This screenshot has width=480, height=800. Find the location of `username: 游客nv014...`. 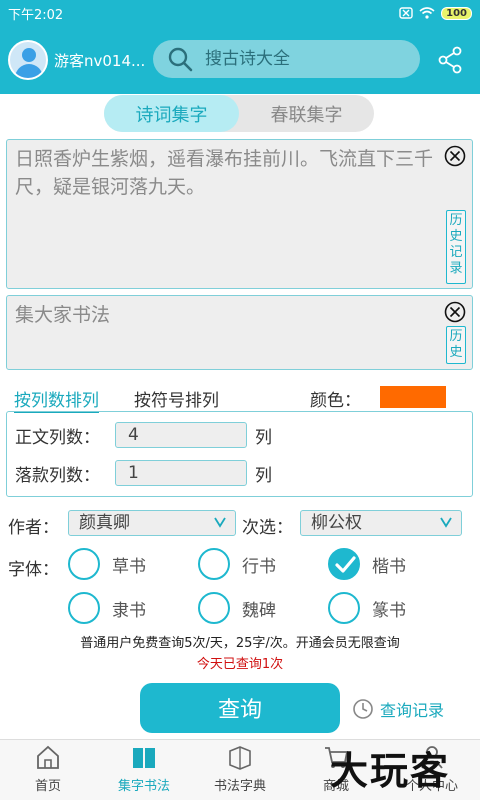

username: 游客nv014... is located at coordinates (99, 60).